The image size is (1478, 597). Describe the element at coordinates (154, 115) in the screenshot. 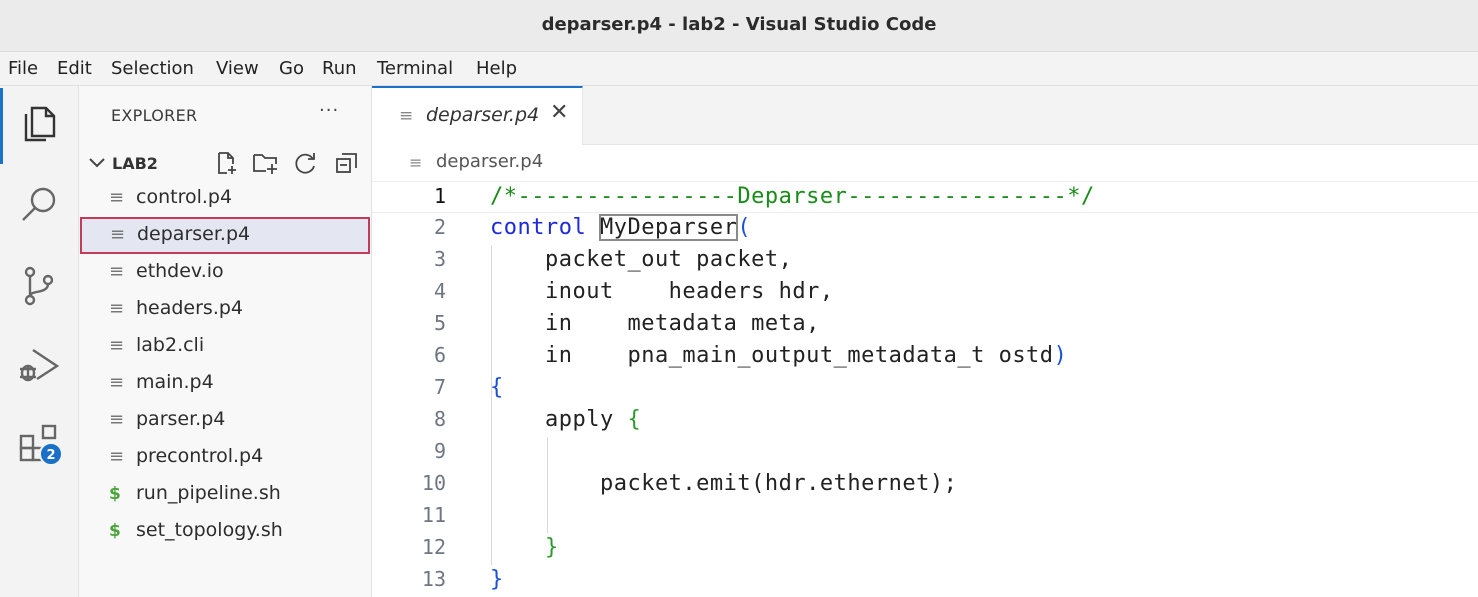

I see `explorer-title: EXPLORER` at that location.